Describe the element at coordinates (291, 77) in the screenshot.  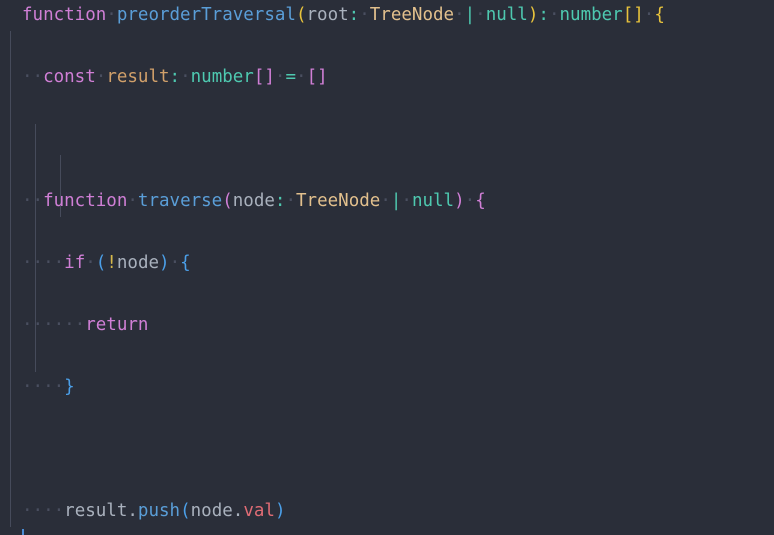
I see `code-token: =` at that location.